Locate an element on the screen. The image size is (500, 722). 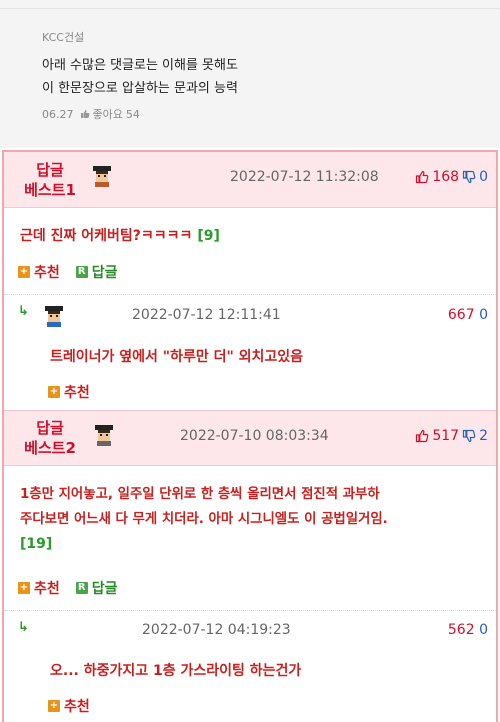
comment-body-line2: 주다보면 어느새 다 무게 치더라. 아마 시그니엘도 이 공법일거임. is located at coordinates (204, 519).